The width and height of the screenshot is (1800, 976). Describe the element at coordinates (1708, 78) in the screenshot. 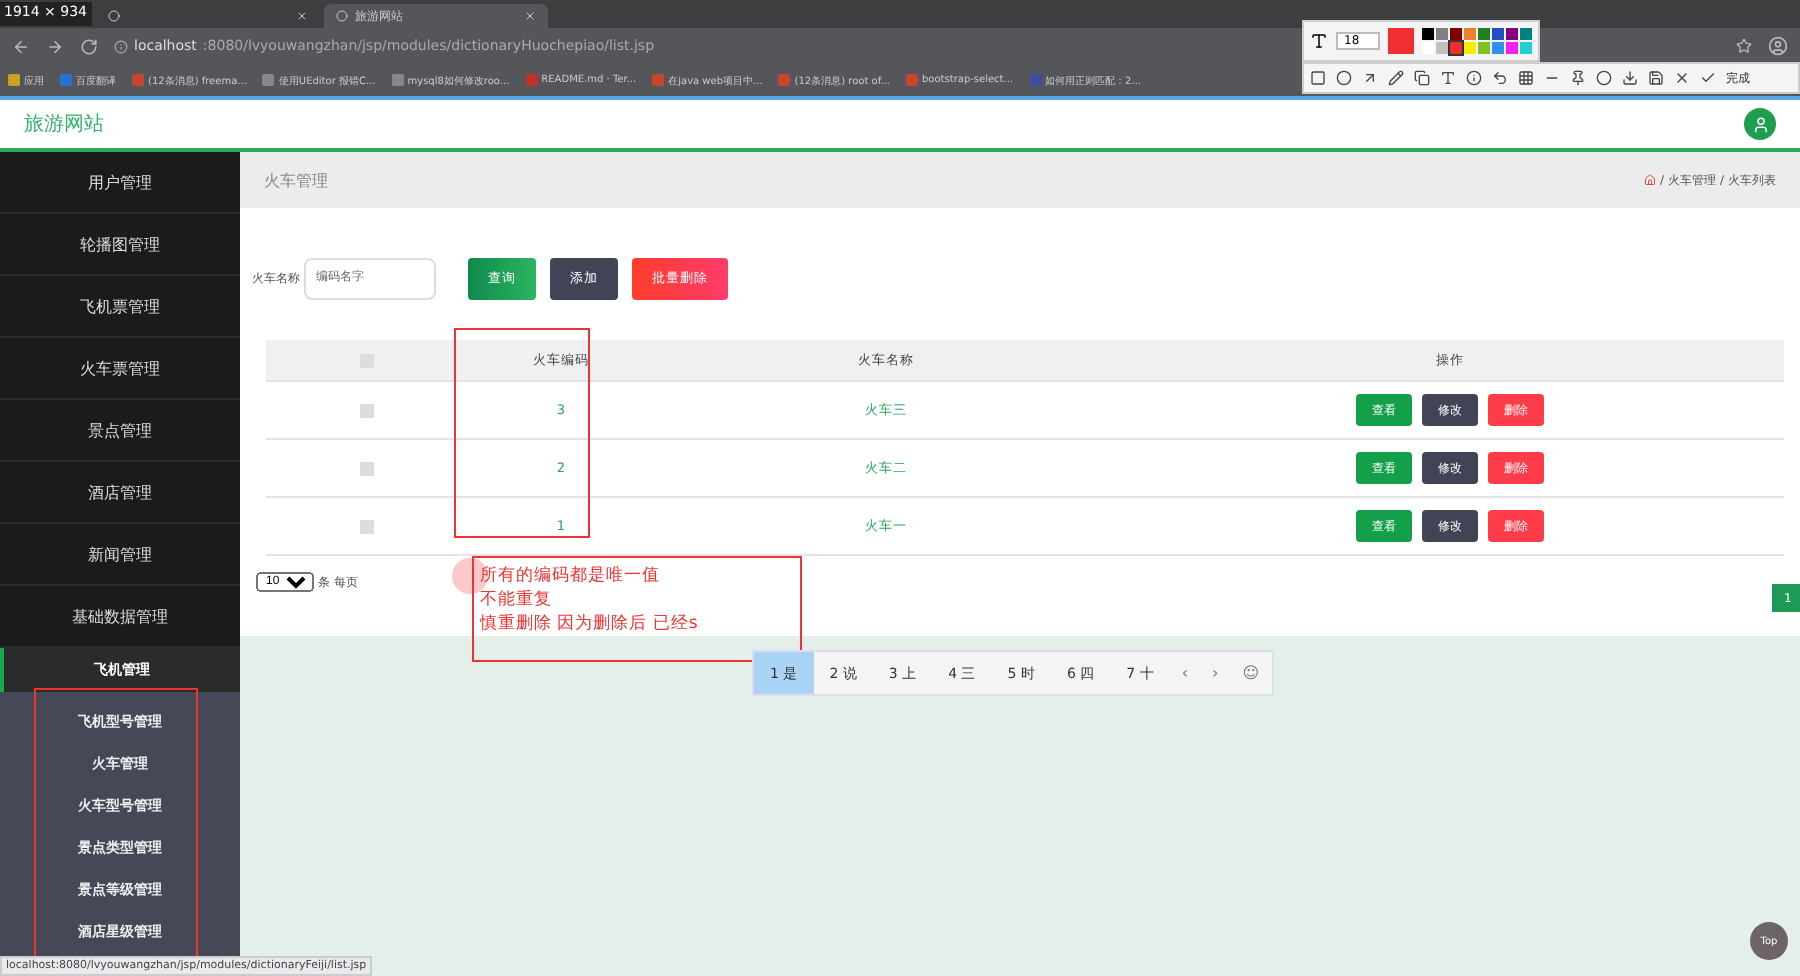

I see `check-icon` at that location.